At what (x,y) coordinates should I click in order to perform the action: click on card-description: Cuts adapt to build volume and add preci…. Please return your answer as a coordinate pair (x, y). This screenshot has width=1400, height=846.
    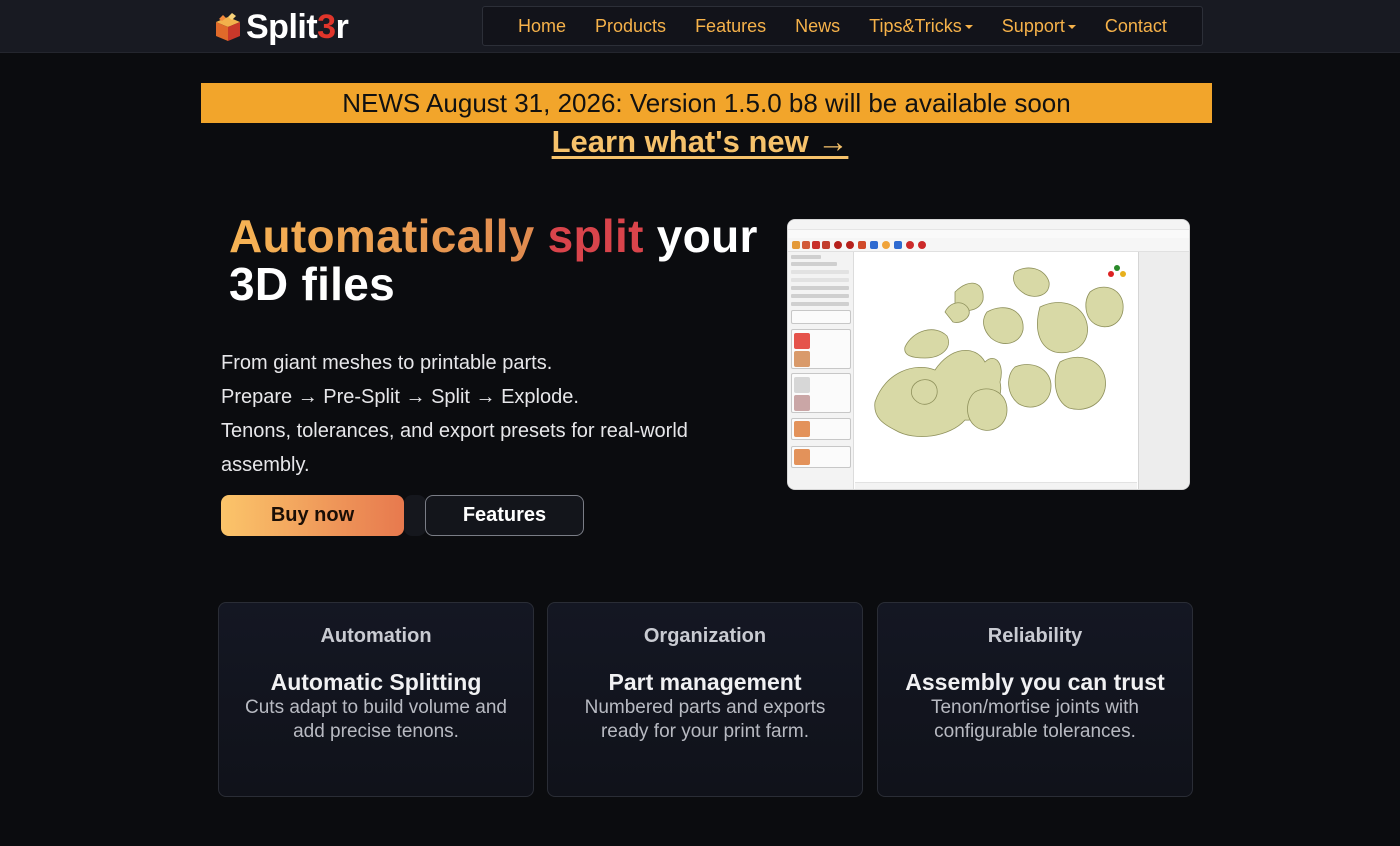
    Looking at the image, I should click on (376, 719).